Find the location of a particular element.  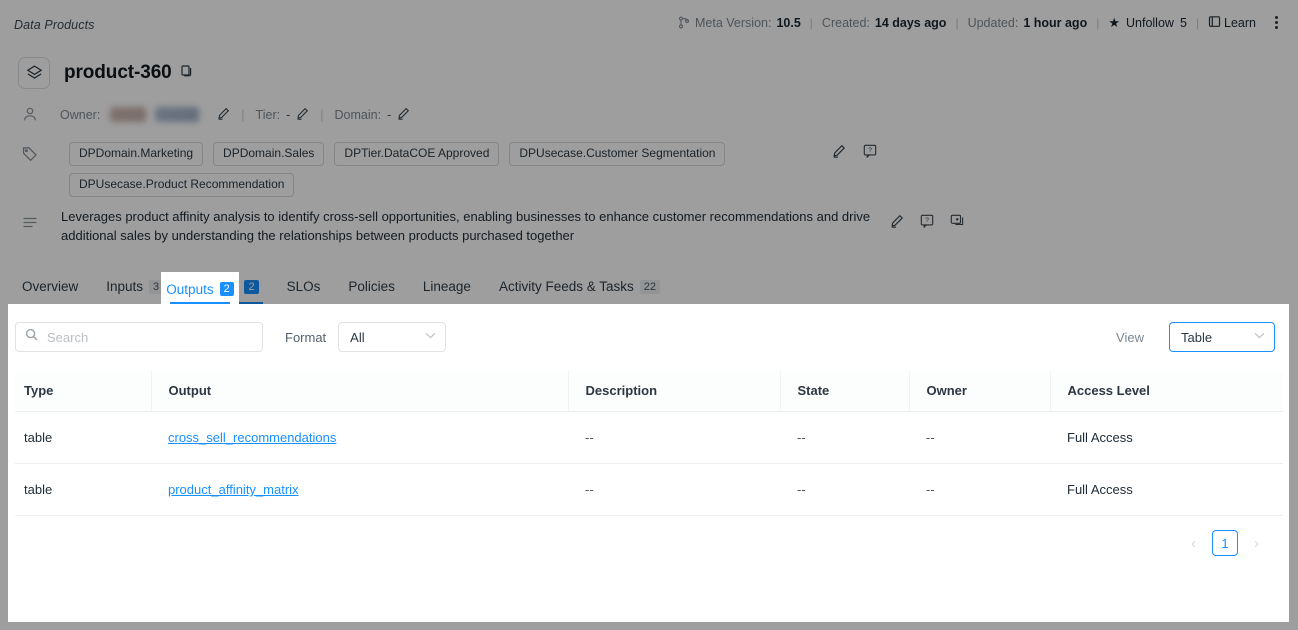

description-help-icon: ? is located at coordinates (927, 223).